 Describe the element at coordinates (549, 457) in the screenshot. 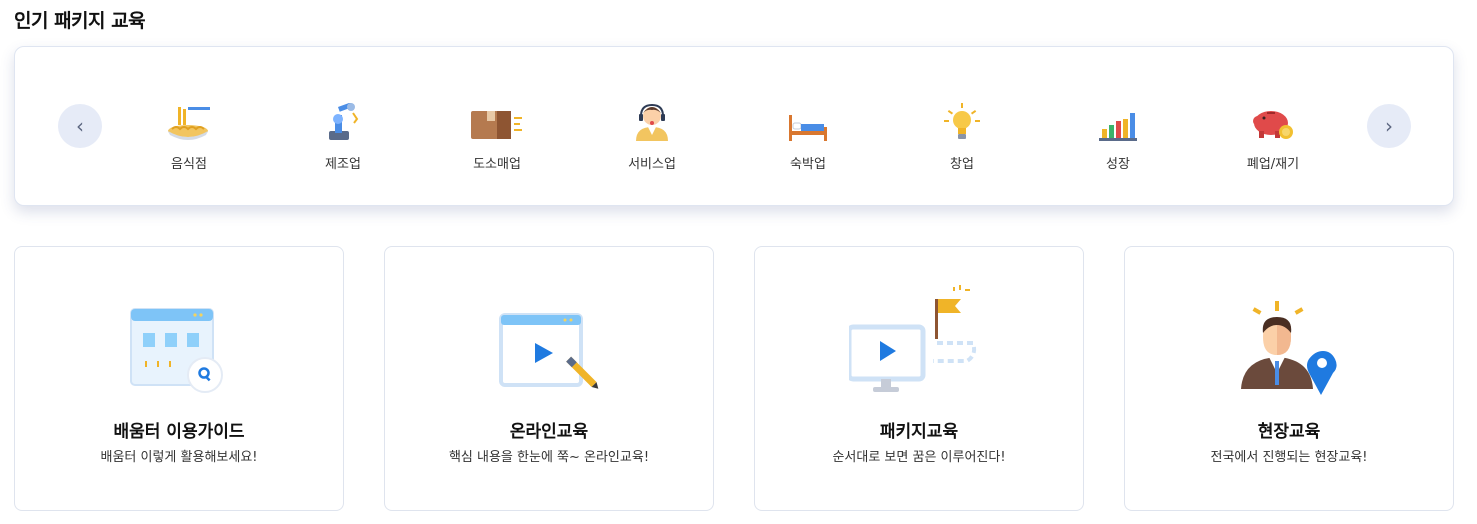

I see `card-description: 핵심 내용을 한눈에 쭉~ 온라인교육!` at that location.